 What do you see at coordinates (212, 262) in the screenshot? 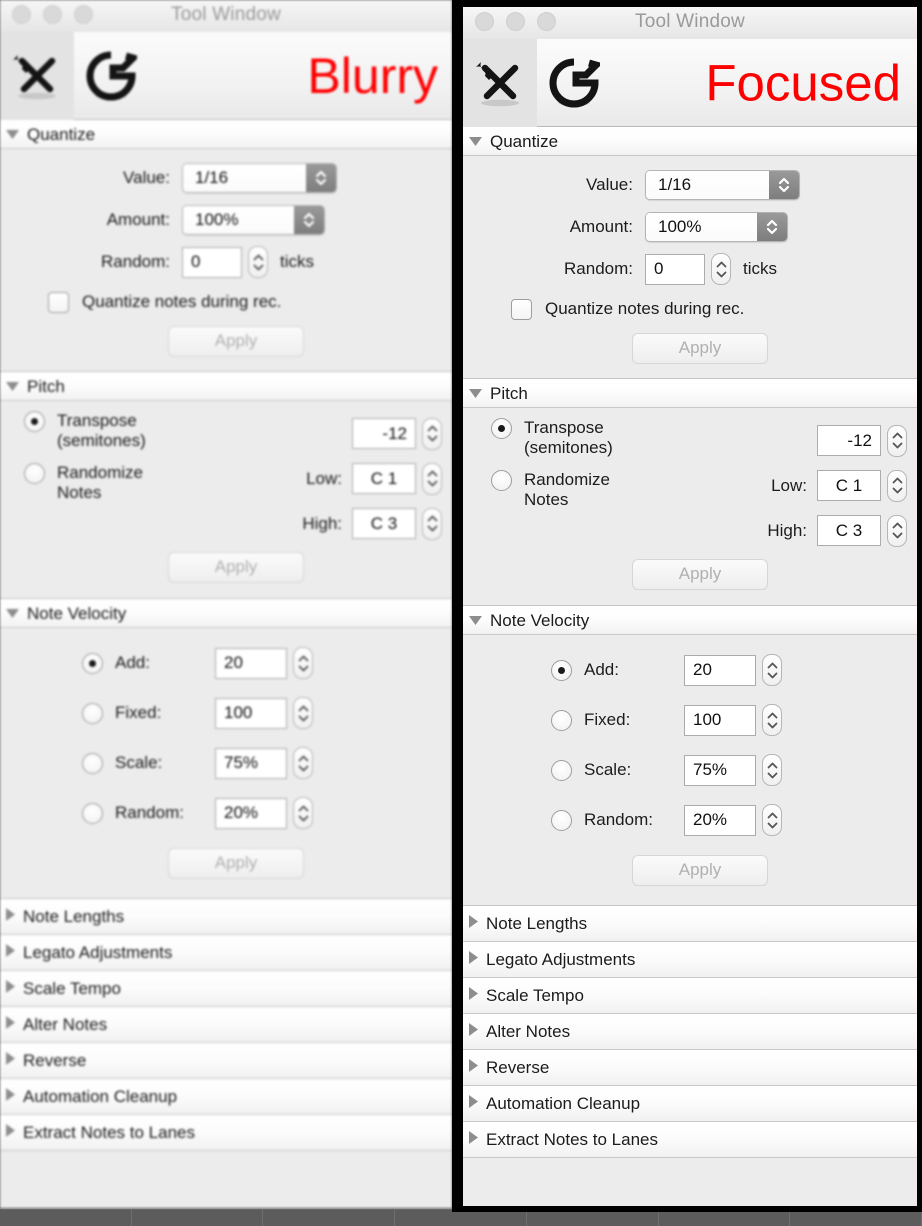
I see `quantize-random-input: 0` at bounding box center [212, 262].